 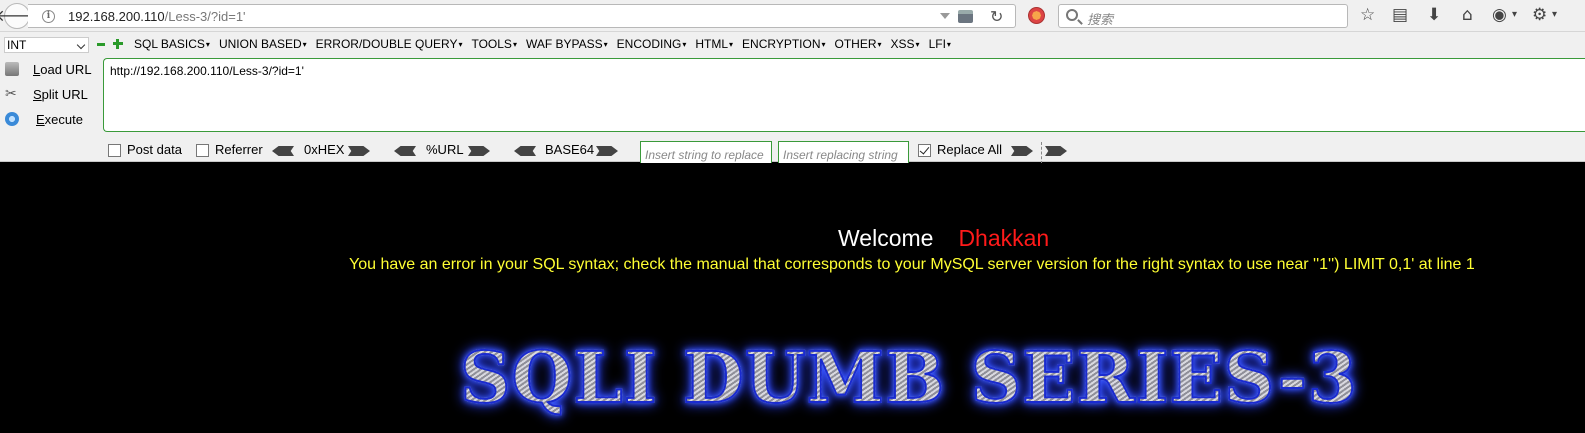 What do you see at coordinates (905, 44) in the screenshot?
I see `menu-xss: XSS` at bounding box center [905, 44].